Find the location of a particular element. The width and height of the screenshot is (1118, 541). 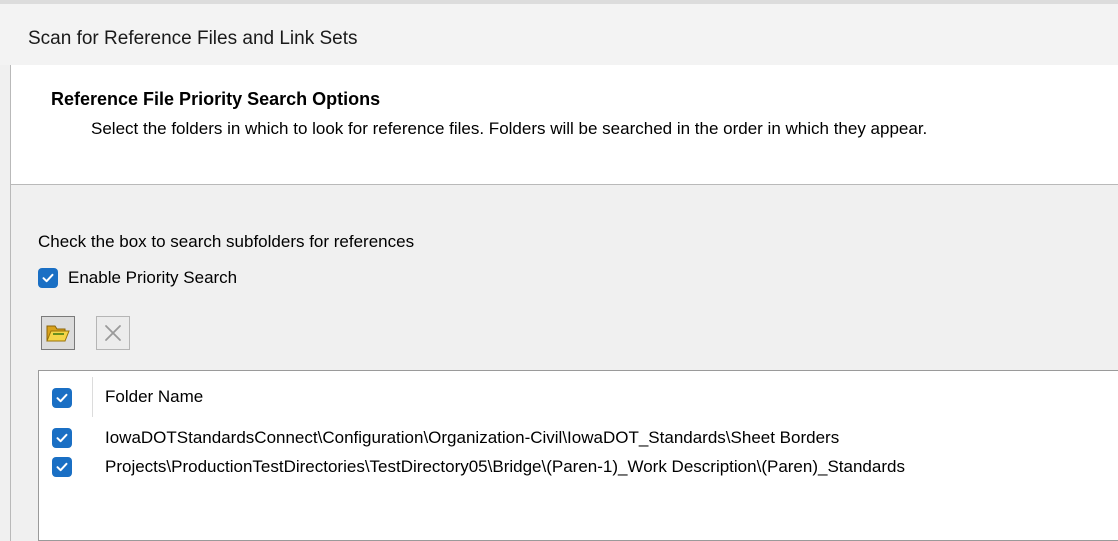

add-folder-button is located at coordinates (58, 333).